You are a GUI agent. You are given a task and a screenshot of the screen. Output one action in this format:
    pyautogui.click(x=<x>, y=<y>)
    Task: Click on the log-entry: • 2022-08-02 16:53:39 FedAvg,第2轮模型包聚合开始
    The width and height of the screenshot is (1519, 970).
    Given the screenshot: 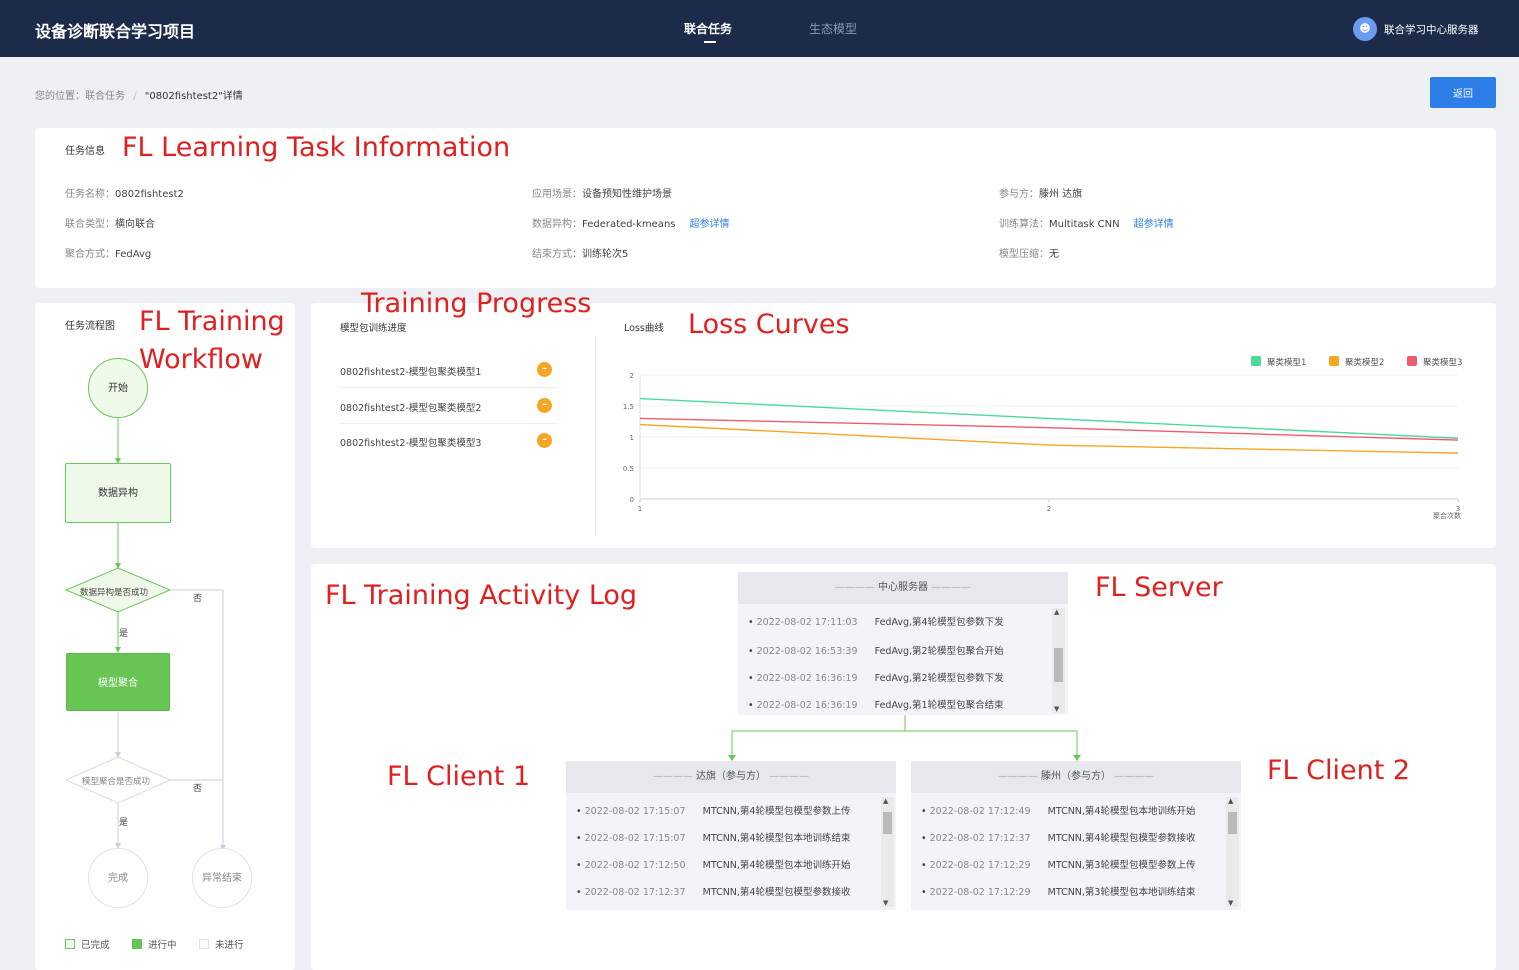 What is the action you would take?
    pyautogui.click(x=876, y=651)
    